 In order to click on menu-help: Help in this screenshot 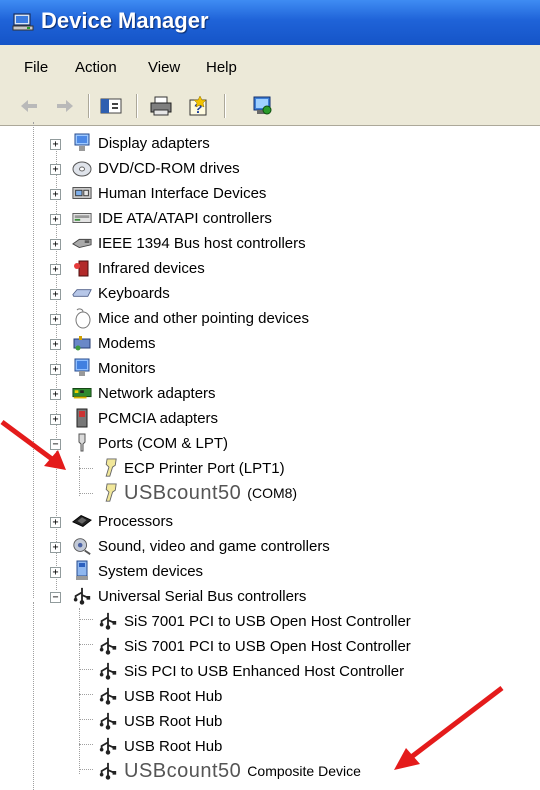, I will do `click(221, 67)`.